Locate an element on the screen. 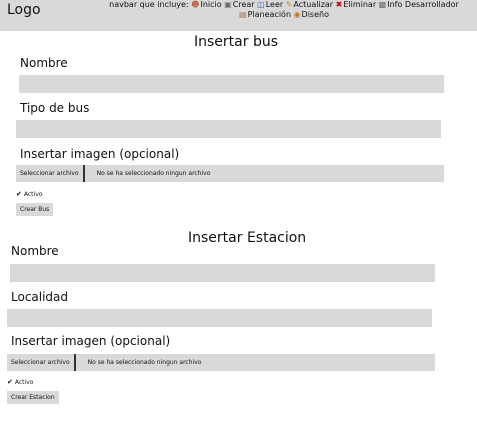  estacion-nombre-input is located at coordinates (222, 273).